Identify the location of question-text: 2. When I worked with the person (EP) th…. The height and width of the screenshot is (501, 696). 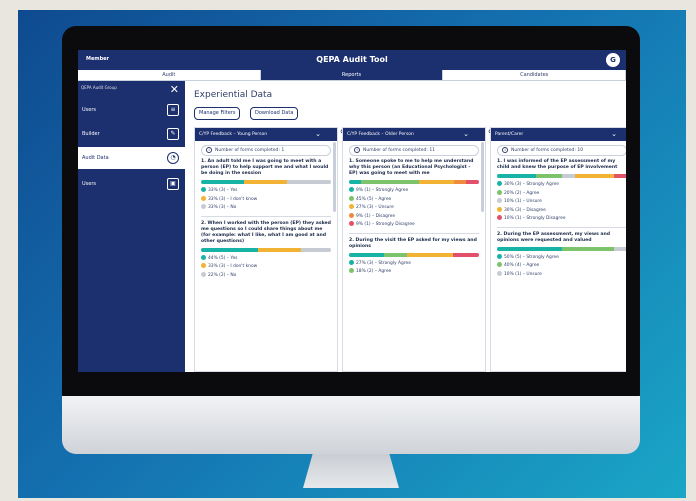
(266, 232).